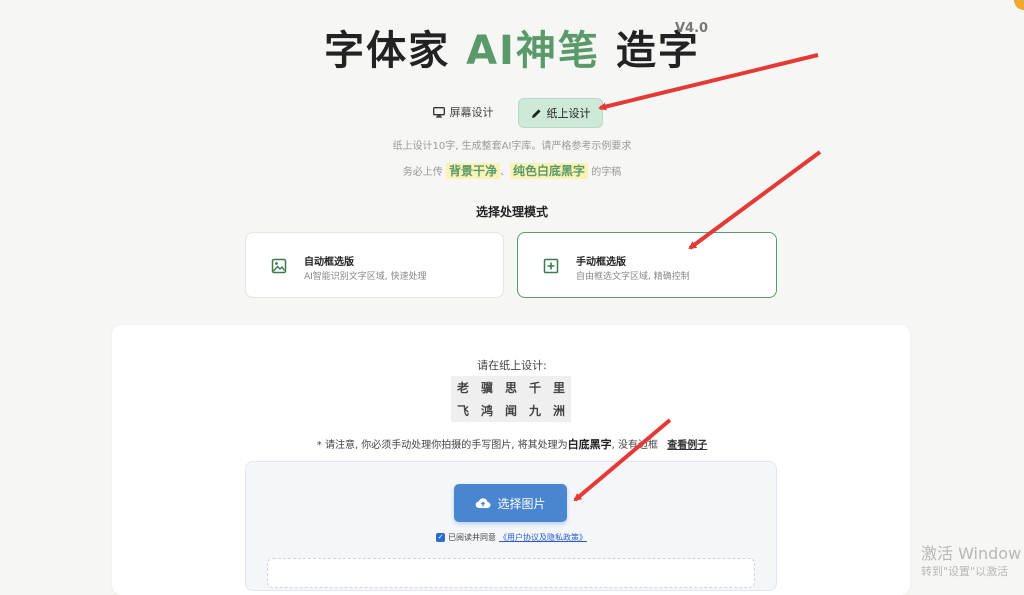 Image resolution: width=1024 pixels, height=595 pixels. Describe the element at coordinates (971, 553) in the screenshot. I see `activation-watermark-line1: 激活 Window` at that location.